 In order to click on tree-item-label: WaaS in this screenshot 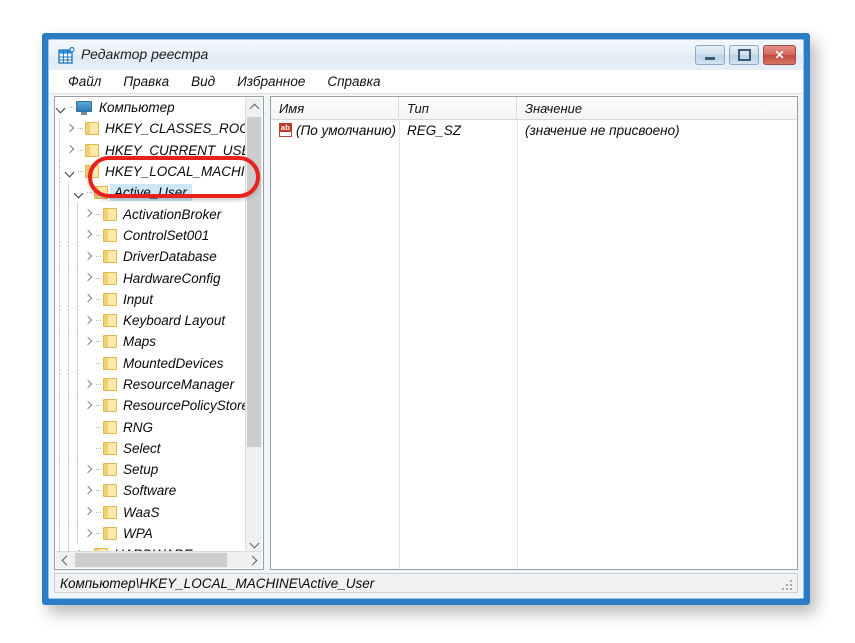, I will do `click(141, 512)`.